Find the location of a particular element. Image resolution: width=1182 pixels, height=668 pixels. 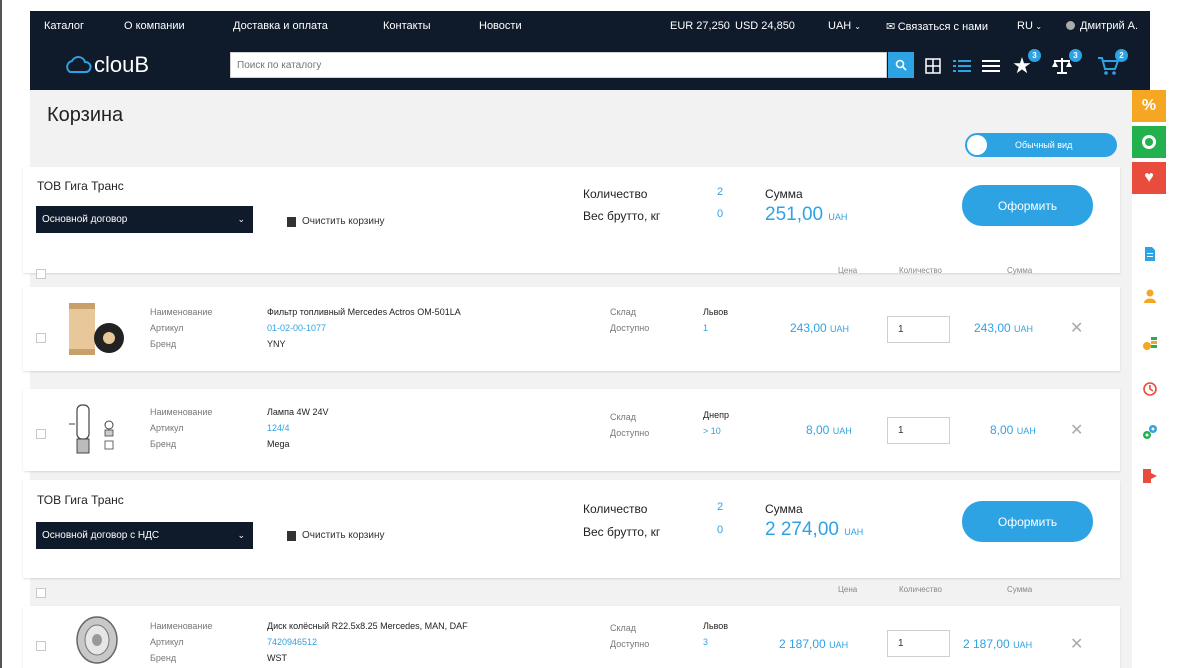

language-label: RU is located at coordinates (1025, 26).